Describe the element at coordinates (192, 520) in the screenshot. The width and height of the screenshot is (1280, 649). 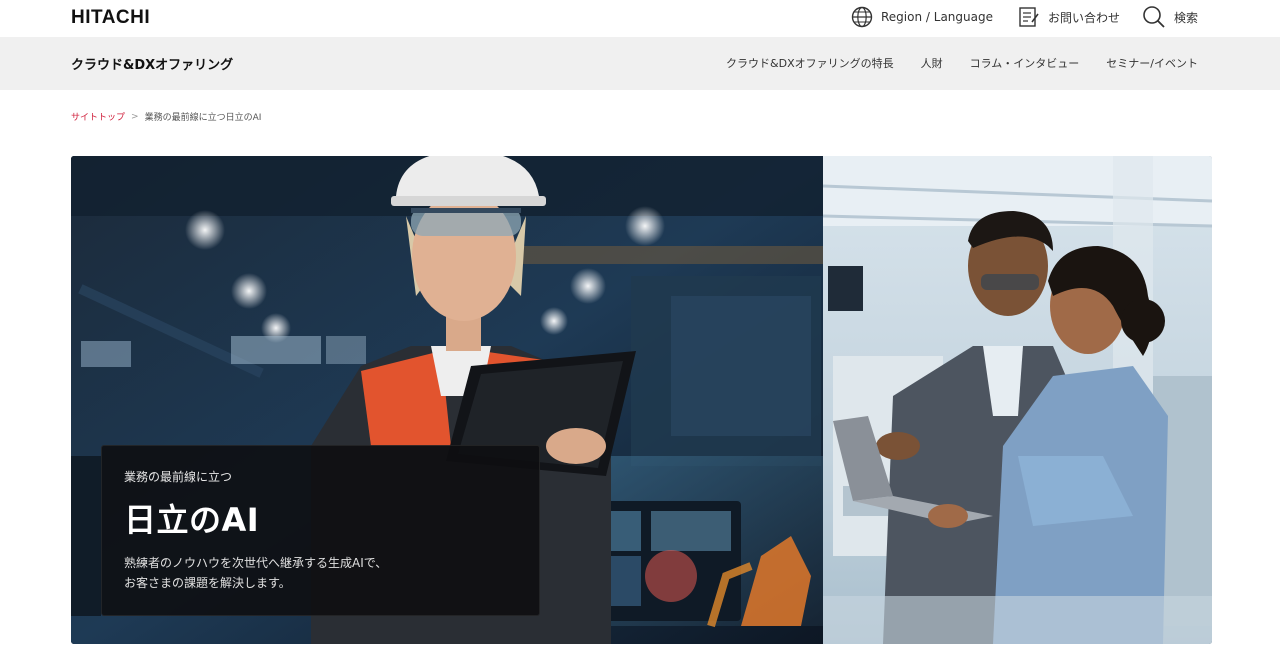
I see `hero-title: 日立のAI` at that location.